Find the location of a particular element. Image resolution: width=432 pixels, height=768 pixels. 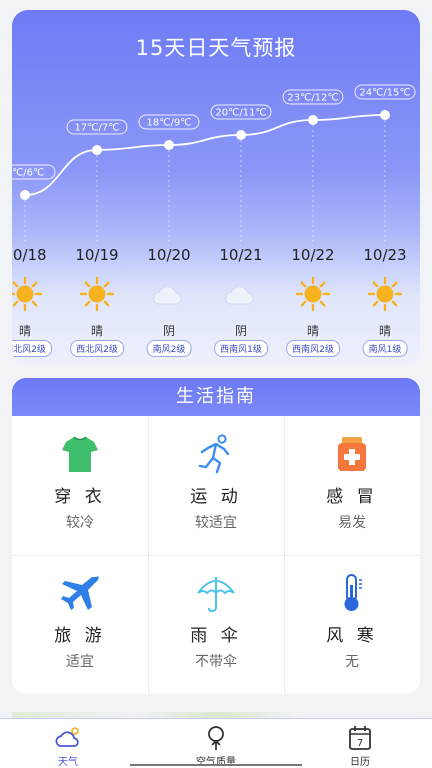

running-icon is located at coordinates (216, 454).